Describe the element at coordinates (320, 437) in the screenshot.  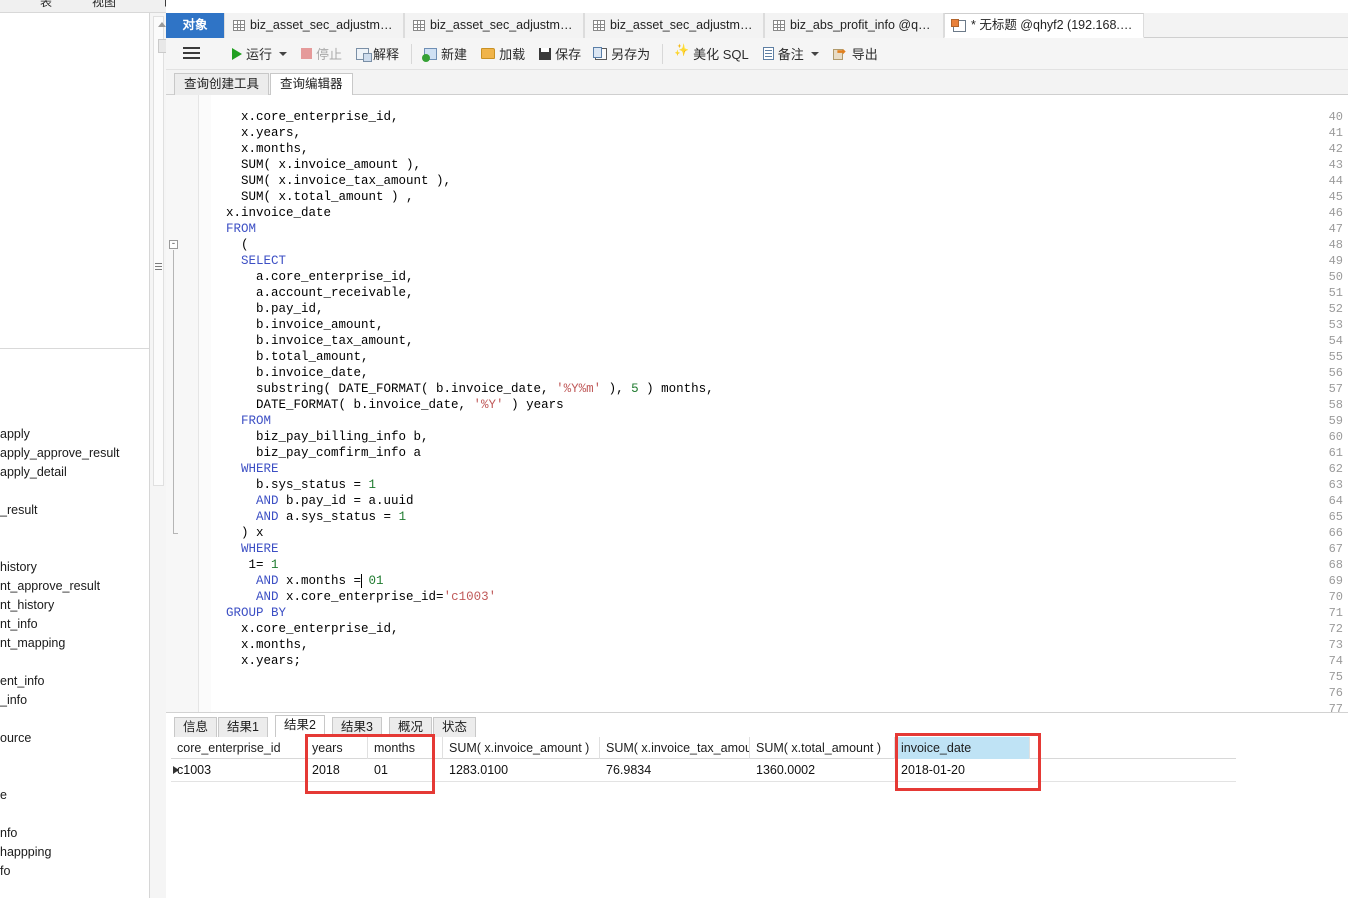
I see `code-line: biz_pay_billing_info b,` at that location.